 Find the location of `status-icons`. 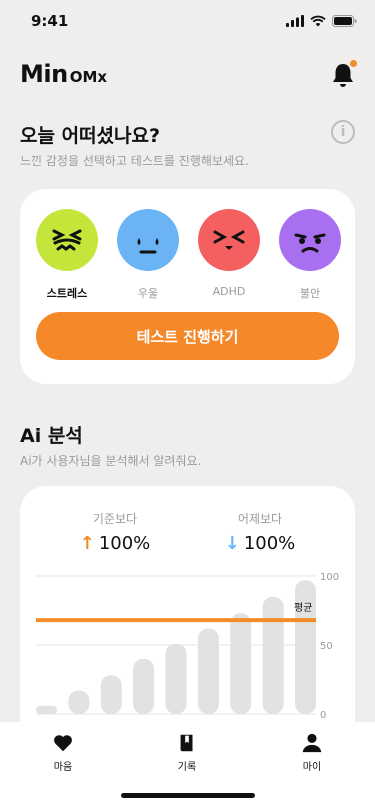

status-icons is located at coordinates (321, 21).